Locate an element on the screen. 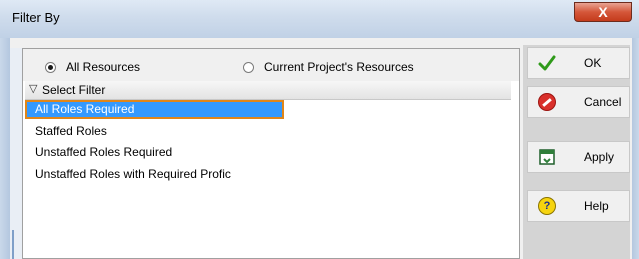 The height and width of the screenshot is (259, 639). filter-item-unstaffed-roles-required: Unstaffed Roles Required is located at coordinates (270, 152).